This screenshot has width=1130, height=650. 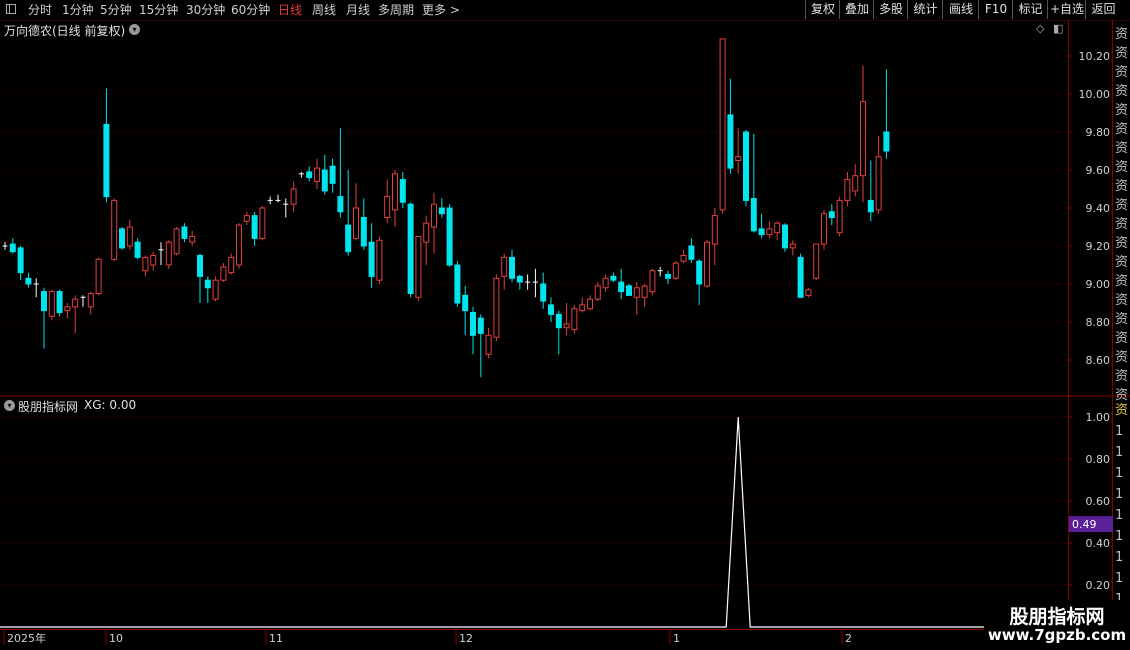 I want to click on date-label: 10, so click(x=116, y=638).